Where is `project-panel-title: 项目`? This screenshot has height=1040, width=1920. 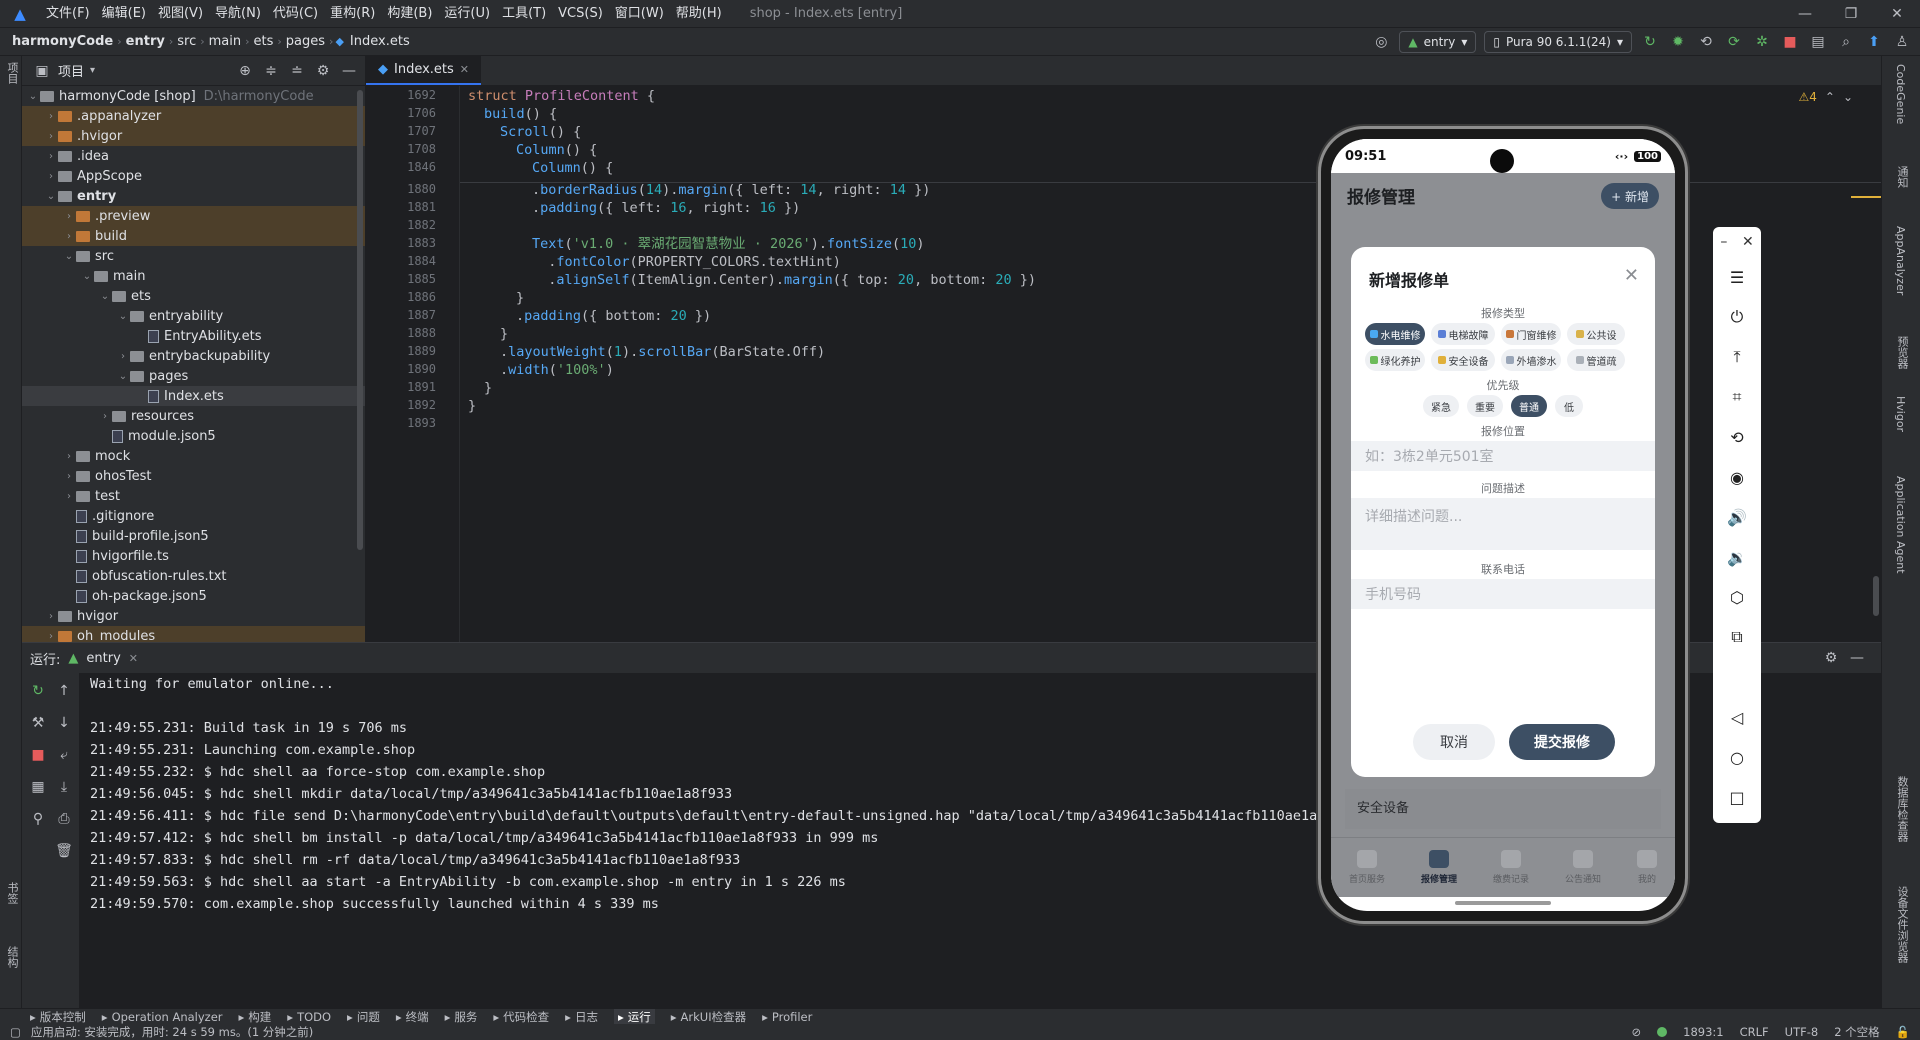
project-panel-title: 项目 is located at coordinates (71, 70).